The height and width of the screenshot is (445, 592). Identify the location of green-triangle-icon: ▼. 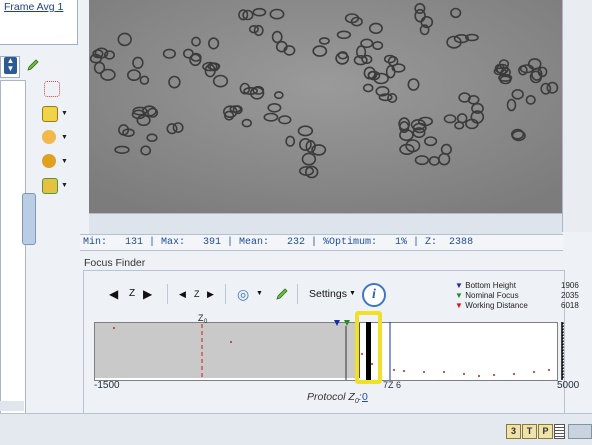
(459, 295).